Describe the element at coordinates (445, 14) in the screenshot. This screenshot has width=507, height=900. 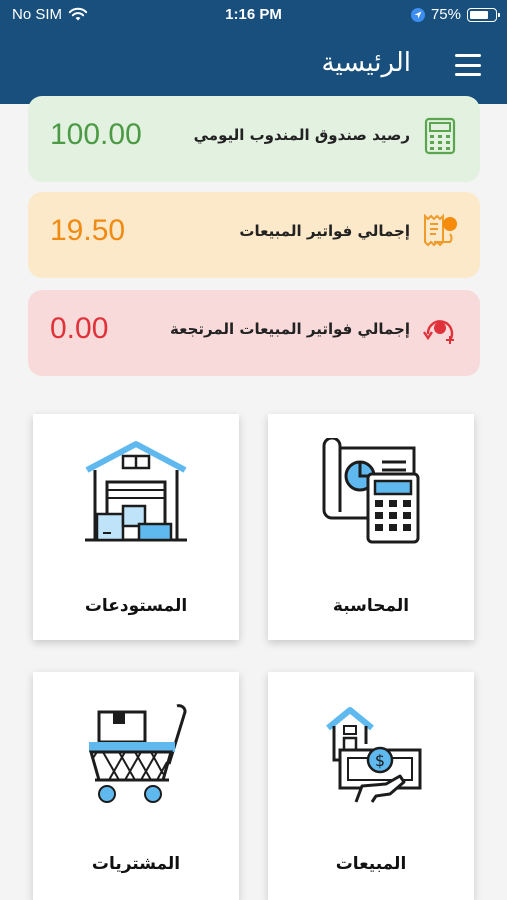
I see `battery-percent: 75%` at that location.